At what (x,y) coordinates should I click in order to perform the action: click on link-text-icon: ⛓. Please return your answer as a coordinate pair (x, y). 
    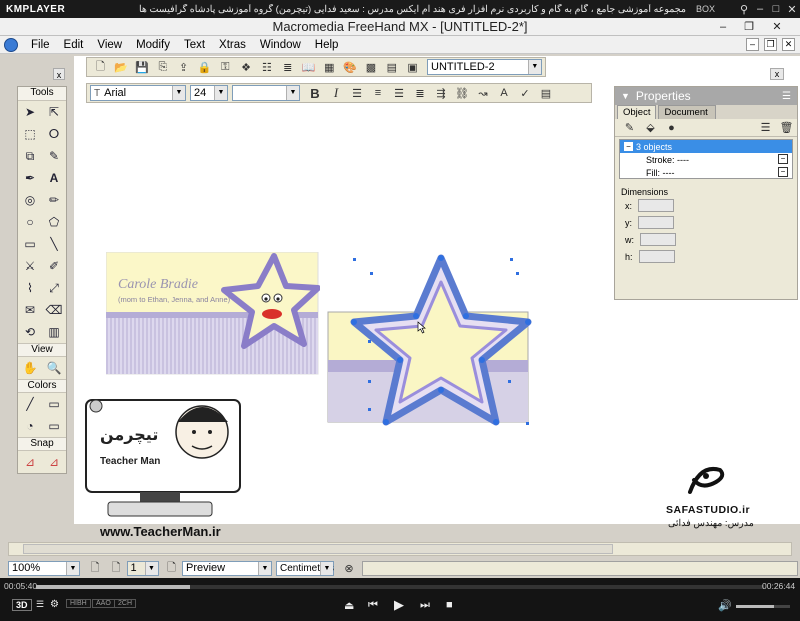
    Looking at the image, I should click on (462, 93).